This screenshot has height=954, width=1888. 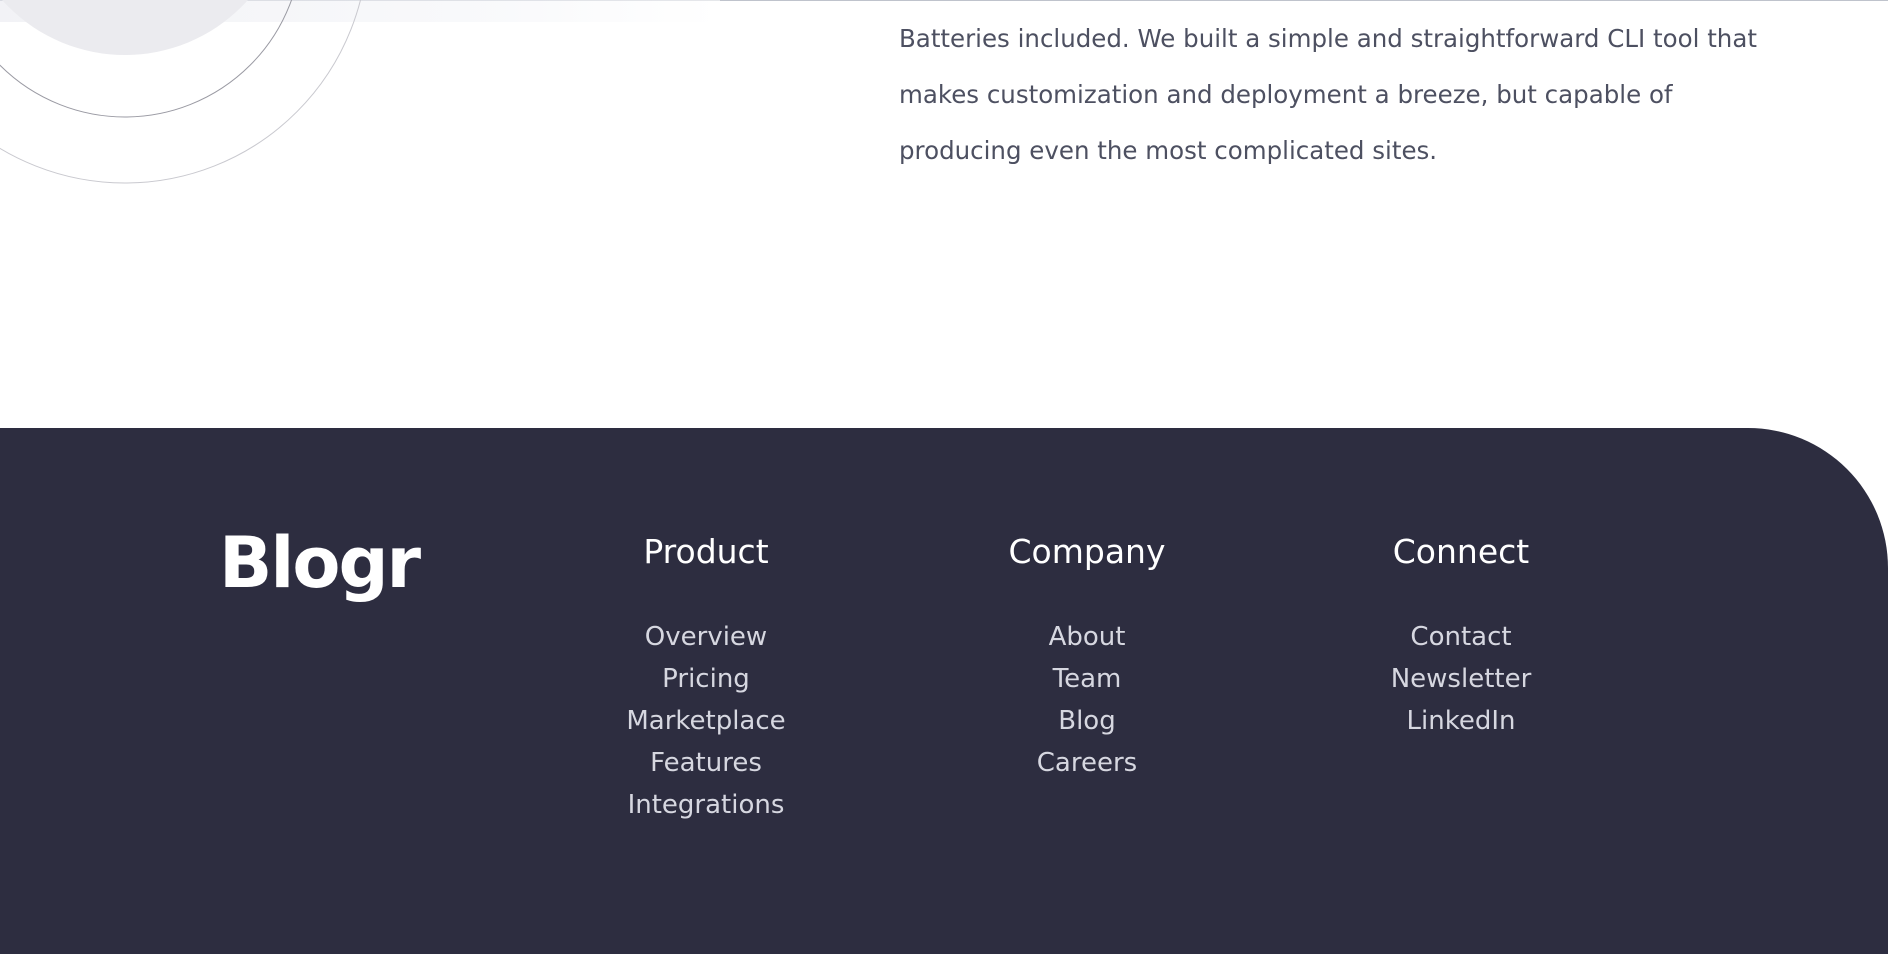 I want to click on decorative-circles-illustration, so click(x=360, y=92).